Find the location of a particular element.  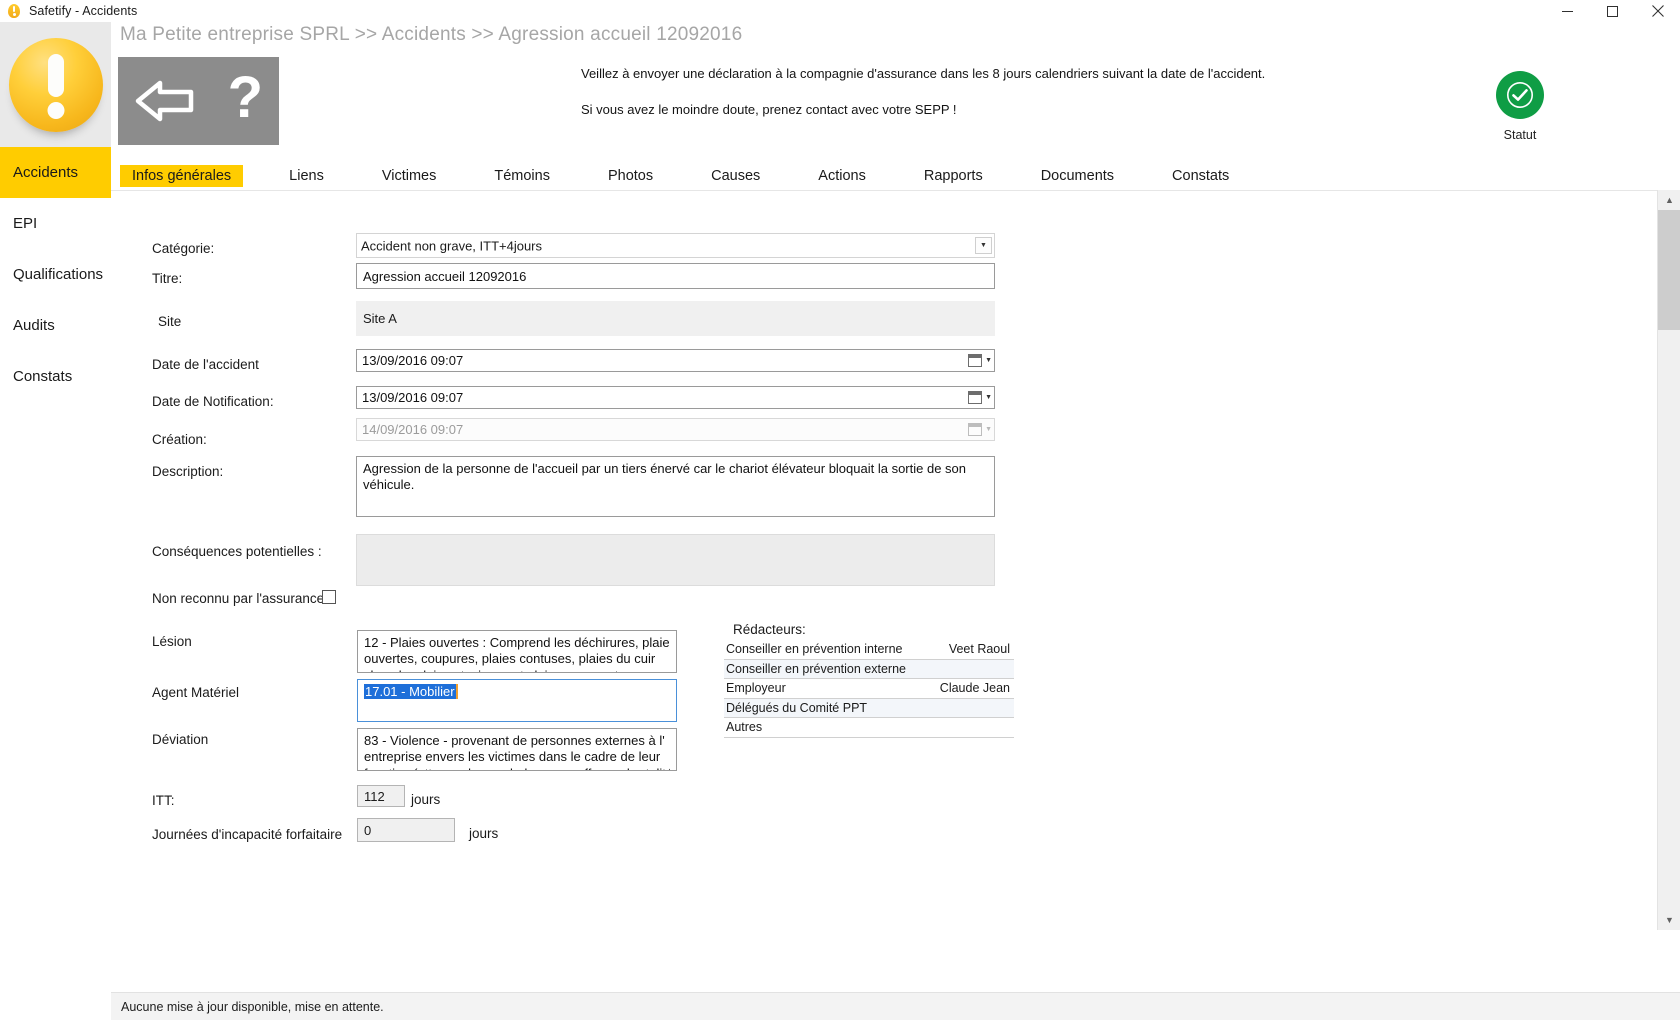

site-label: Site is located at coordinates (170, 321).